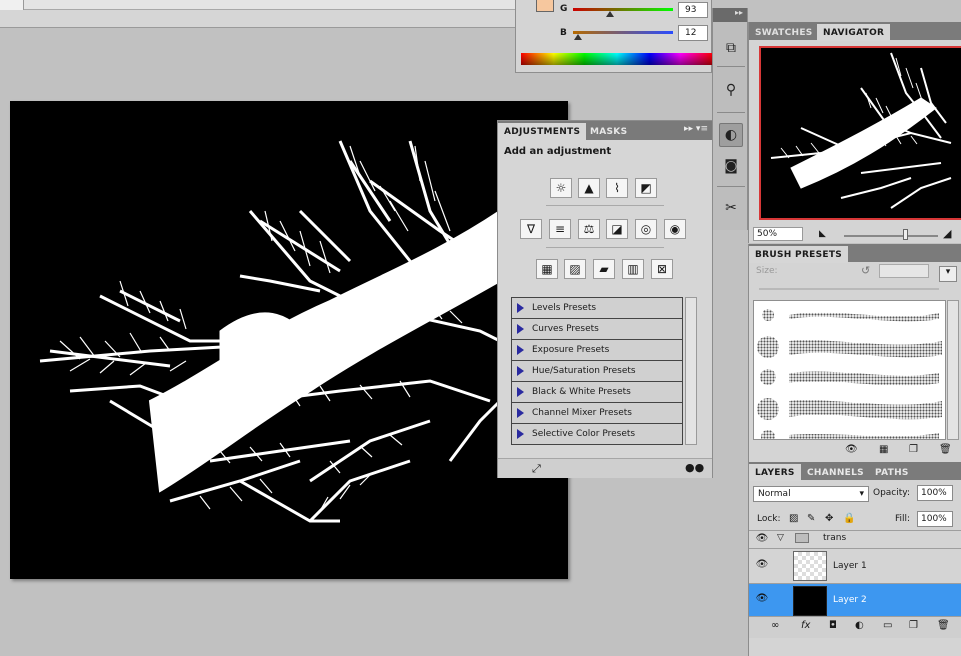 Image resolution: width=961 pixels, height=656 pixels. Describe the element at coordinates (811, 518) in the screenshot. I see `lock-image-icon: ✎` at that location.